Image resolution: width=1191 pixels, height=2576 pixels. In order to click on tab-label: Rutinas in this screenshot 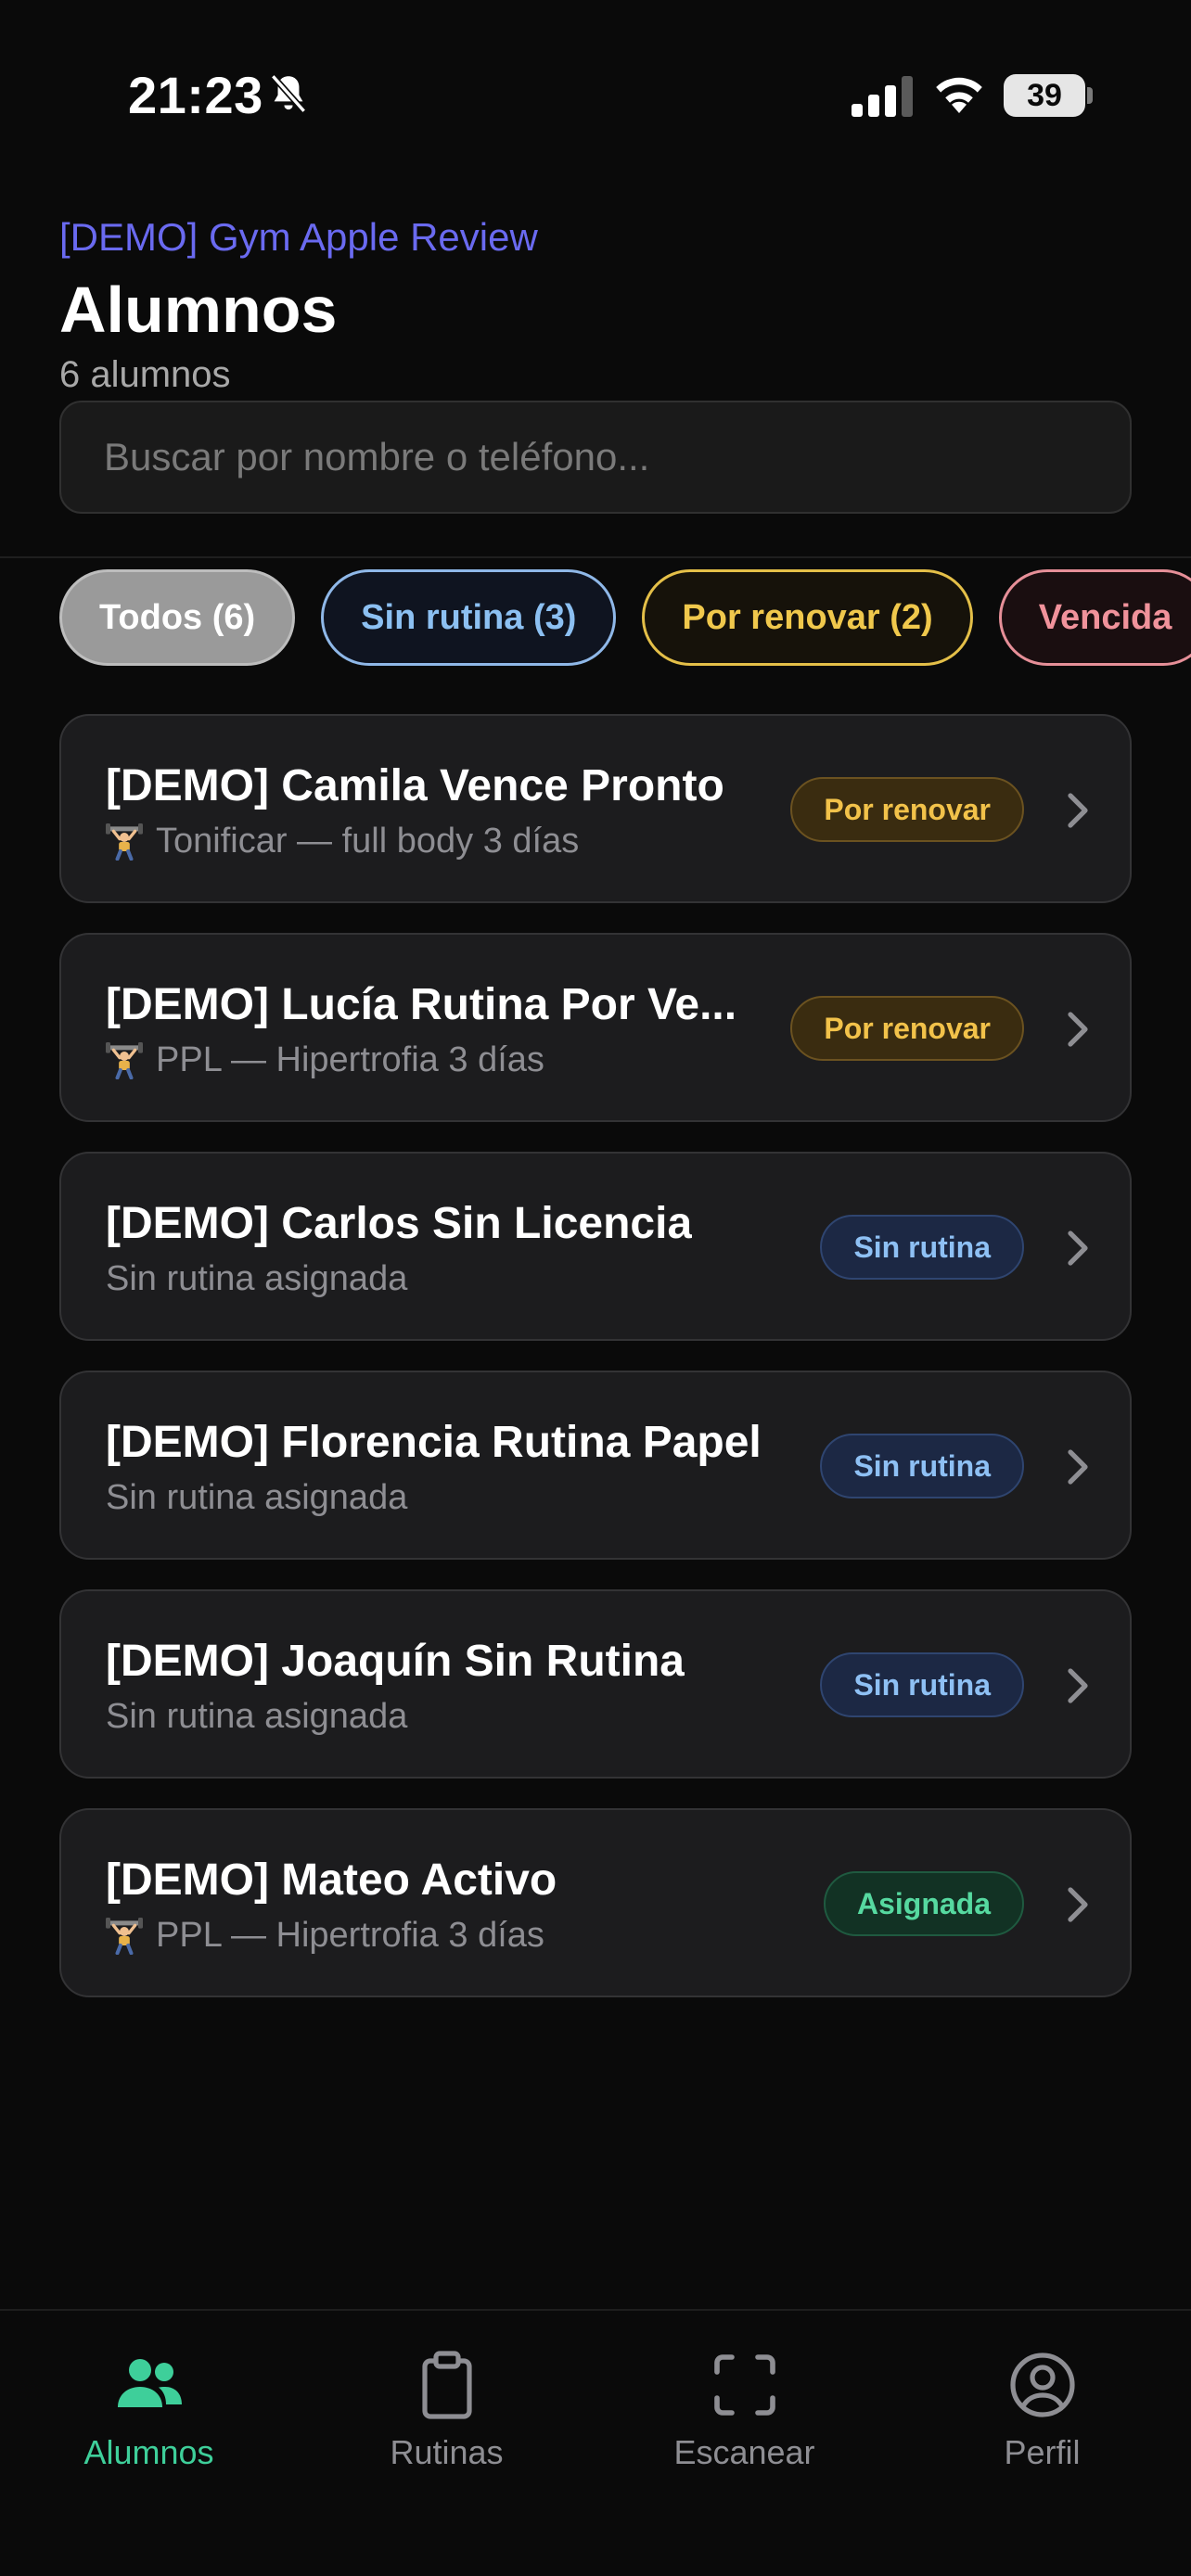, I will do `click(447, 2452)`.